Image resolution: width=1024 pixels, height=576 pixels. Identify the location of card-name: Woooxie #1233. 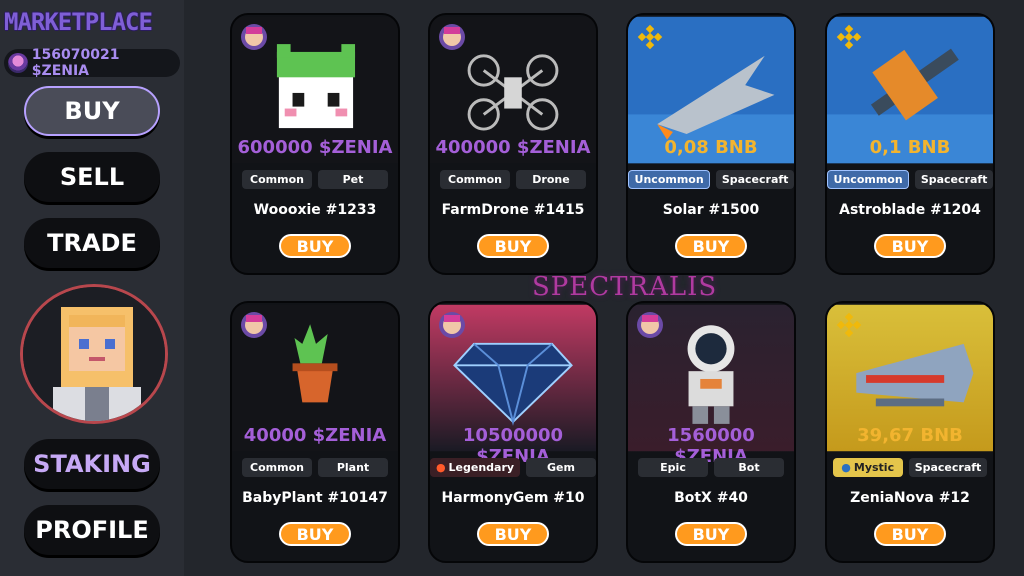
(315, 210).